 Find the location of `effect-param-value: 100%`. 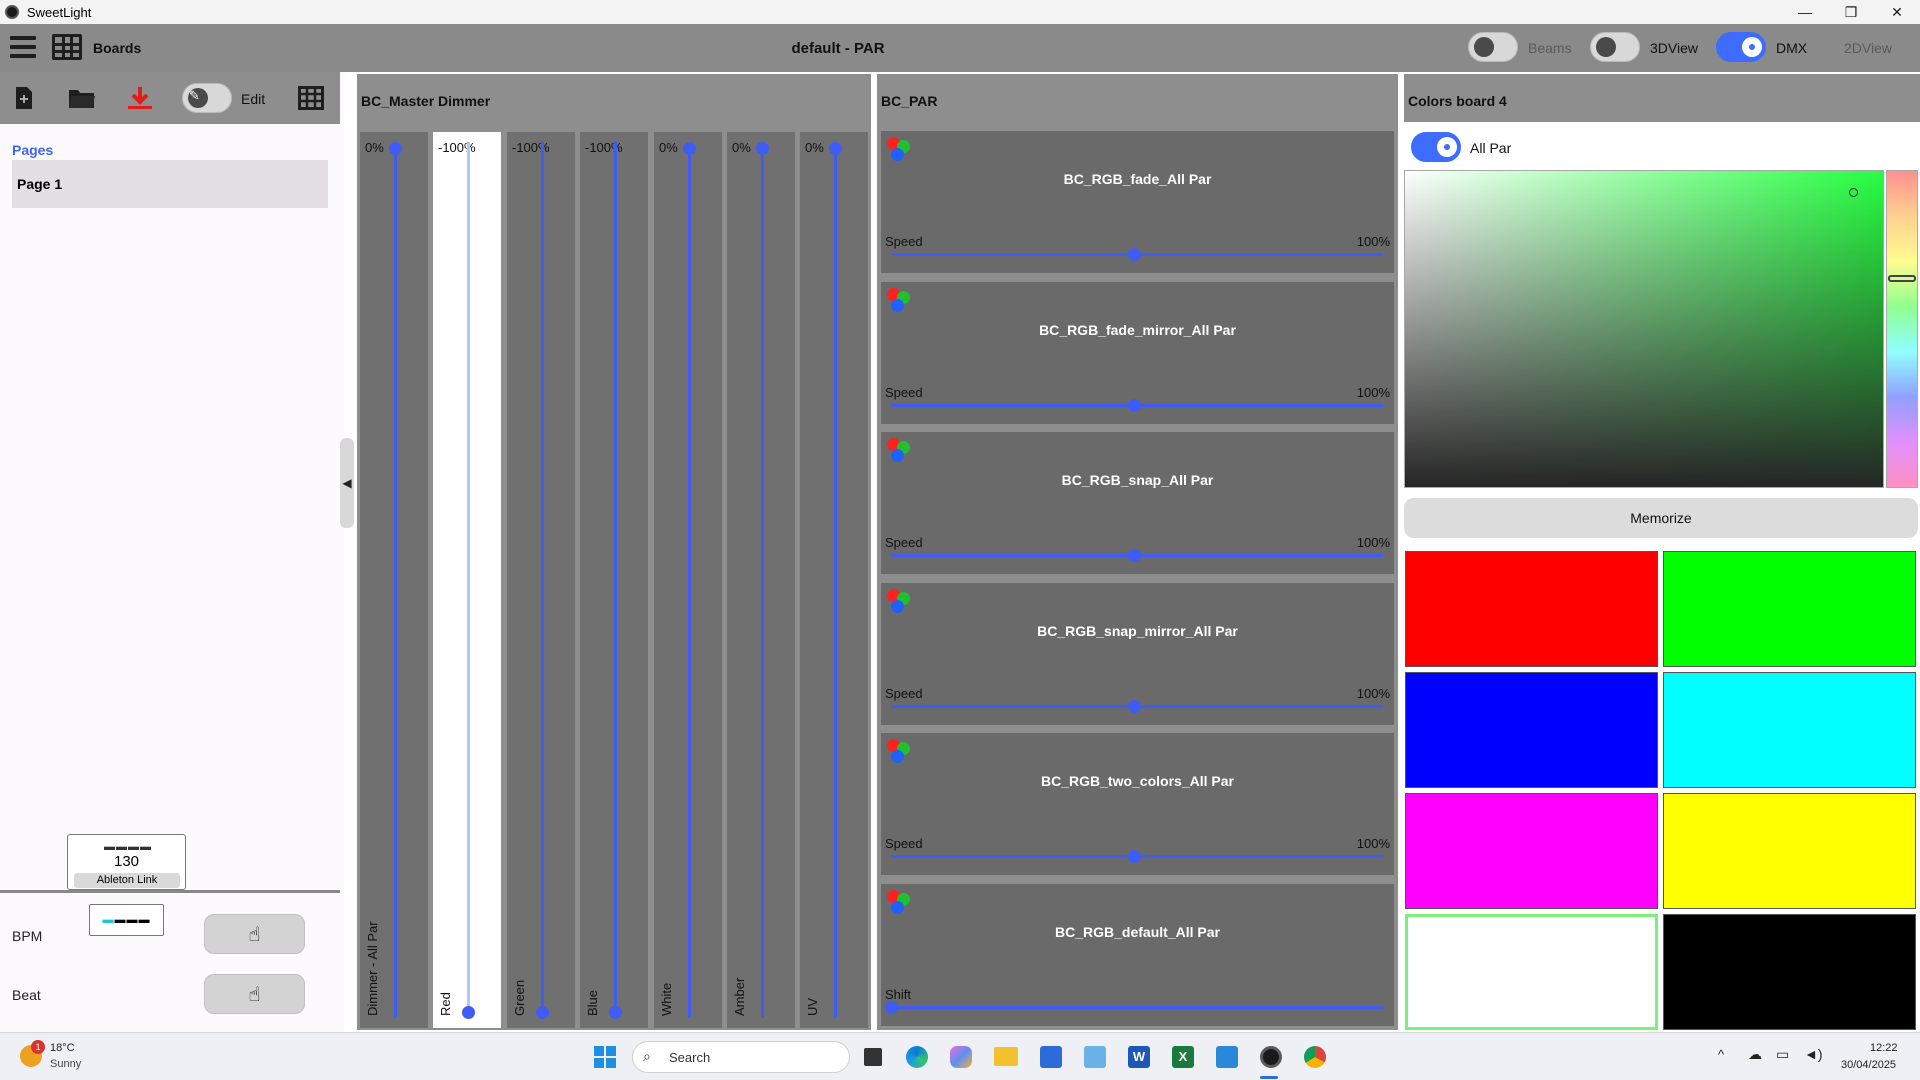

effect-param-value: 100% is located at coordinates (1373, 241).